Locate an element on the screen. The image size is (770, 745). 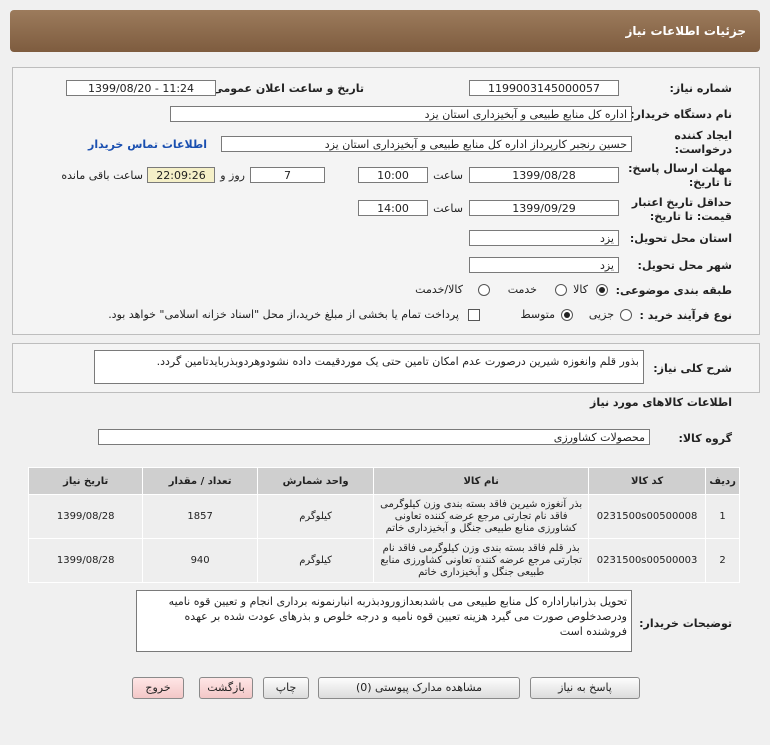
goods-section-title: اطلاعات کالاهای مورد نیاز is located at coordinates (661, 402).